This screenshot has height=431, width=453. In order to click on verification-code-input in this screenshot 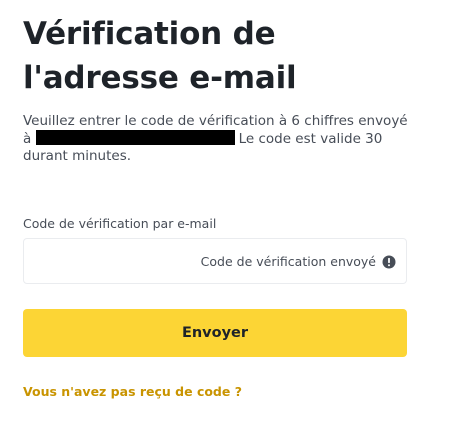, I will do `click(110, 261)`.